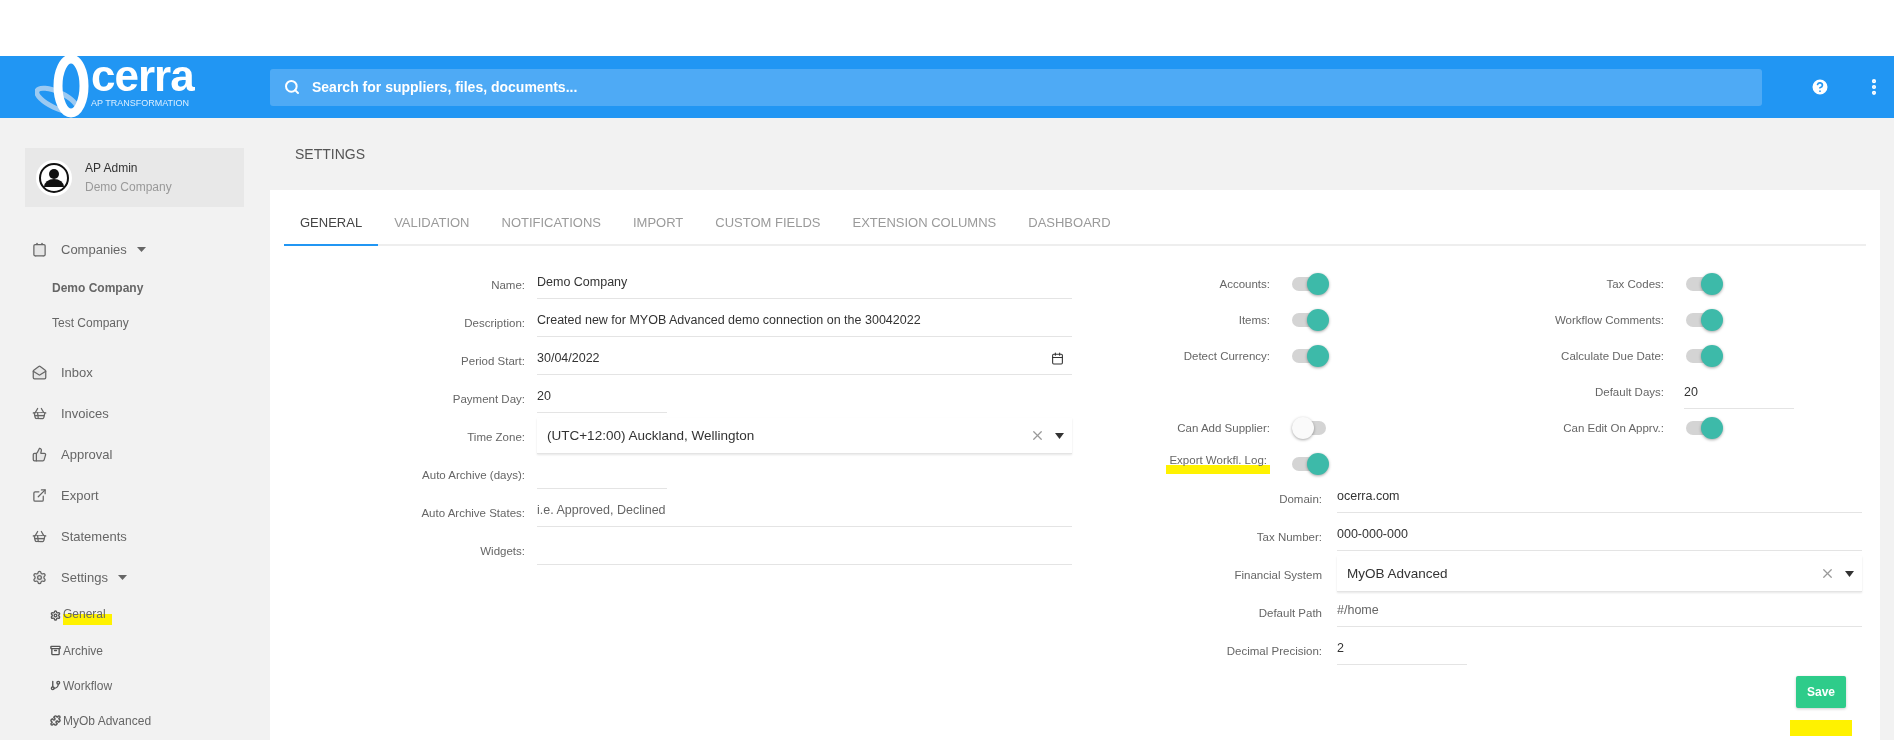 The width and height of the screenshot is (1894, 740). I want to click on field-label: Payment Day:, so click(488, 399).